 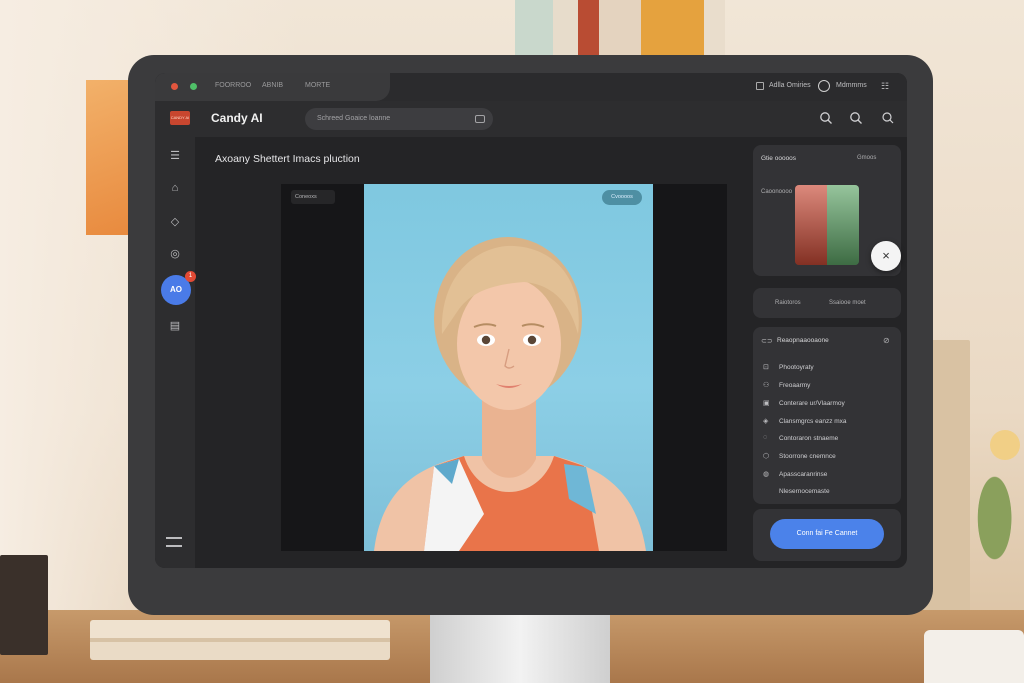 What do you see at coordinates (827, 492) in the screenshot?
I see `list-item: Nlesernocemaste` at bounding box center [827, 492].